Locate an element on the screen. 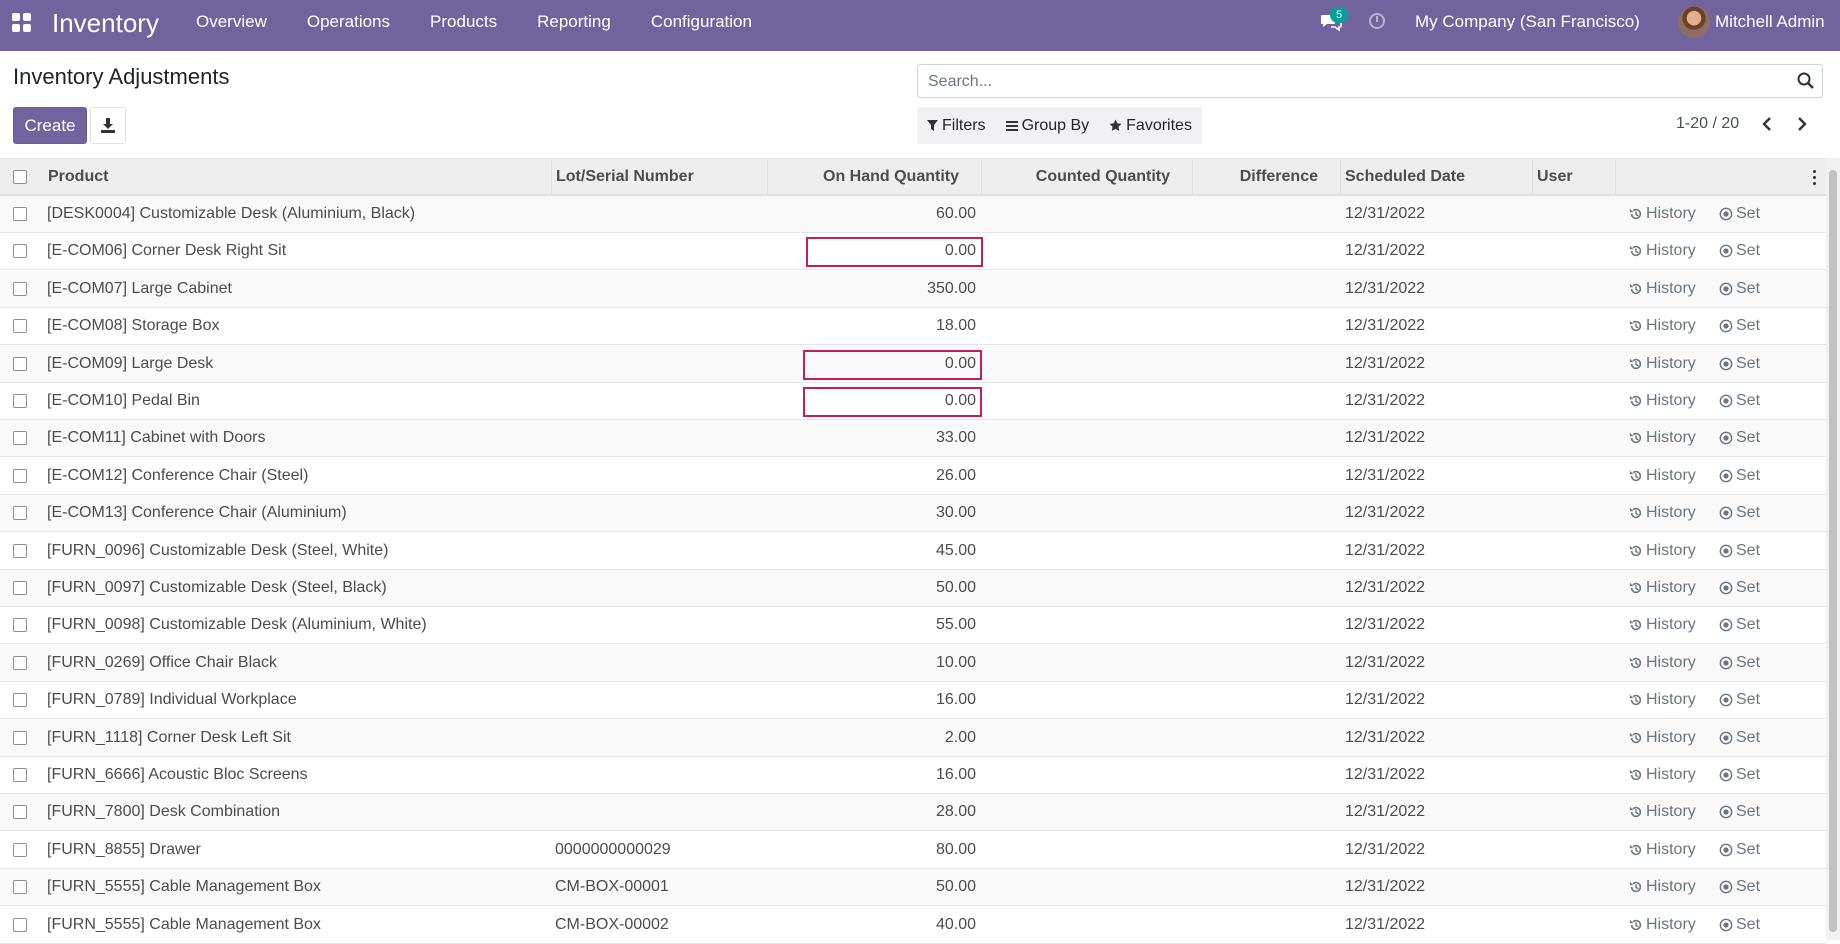 This screenshot has height=944, width=1840. favorites-button: Favorites is located at coordinates (1150, 125).